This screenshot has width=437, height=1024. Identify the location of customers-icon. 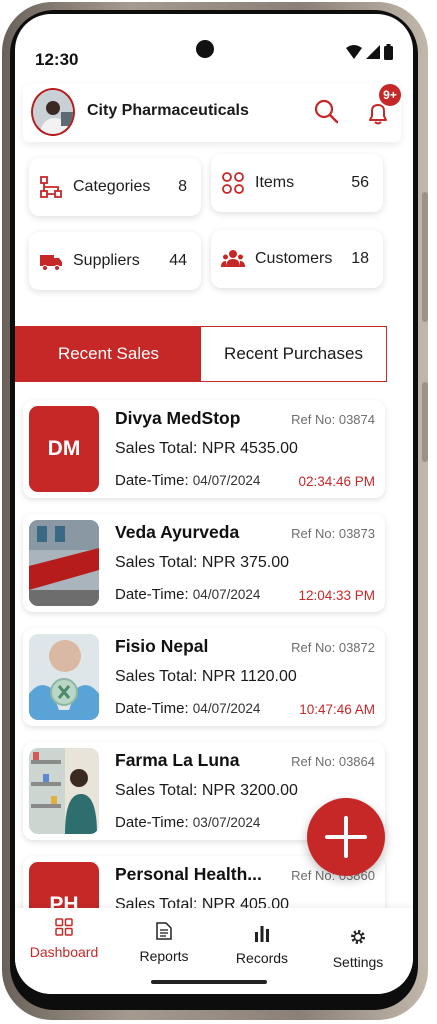
(233, 258).